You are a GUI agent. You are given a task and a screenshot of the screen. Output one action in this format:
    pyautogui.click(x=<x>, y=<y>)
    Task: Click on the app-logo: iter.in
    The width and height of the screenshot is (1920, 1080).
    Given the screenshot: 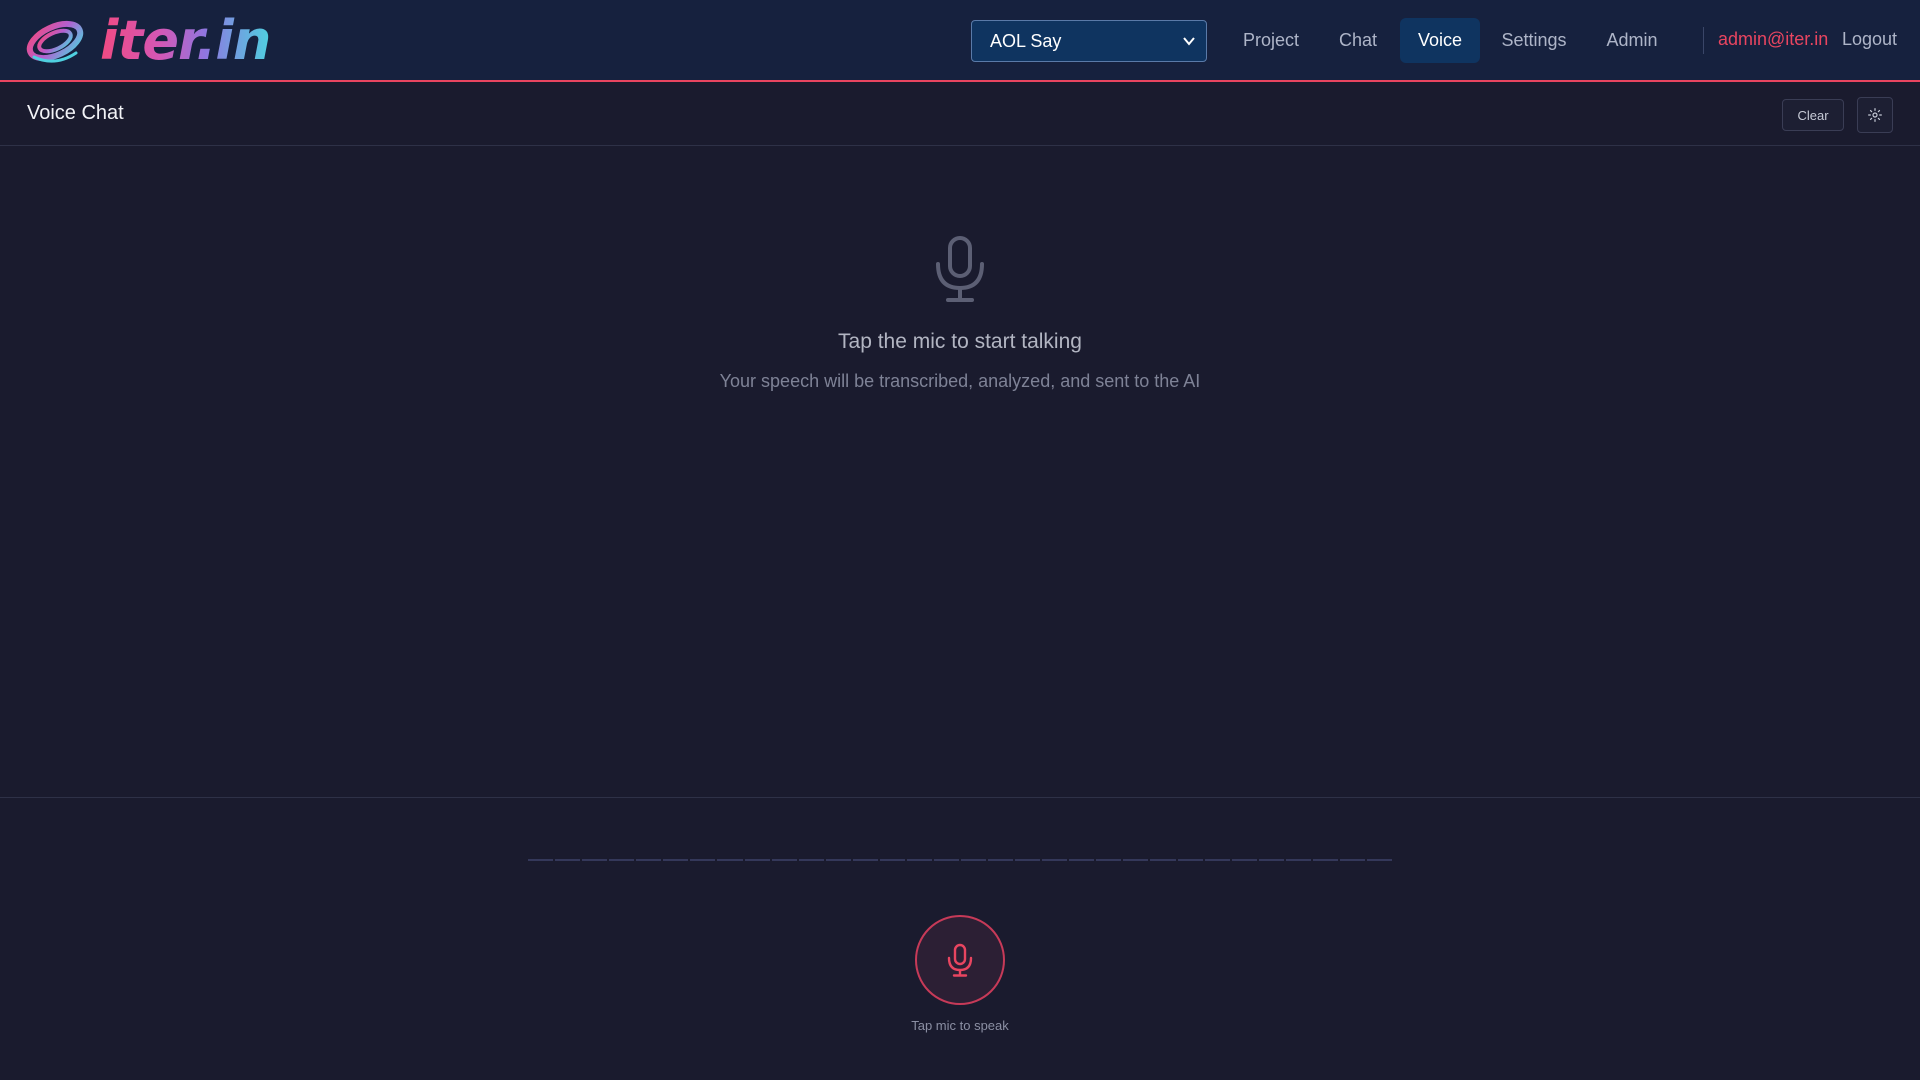 What is the action you would take?
    pyautogui.click(x=147, y=40)
    